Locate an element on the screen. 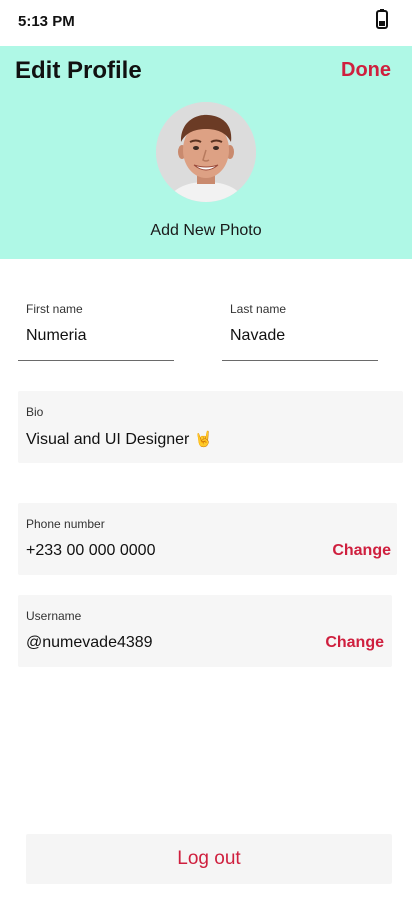  phone-number-label: Phone number is located at coordinates (65, 524).